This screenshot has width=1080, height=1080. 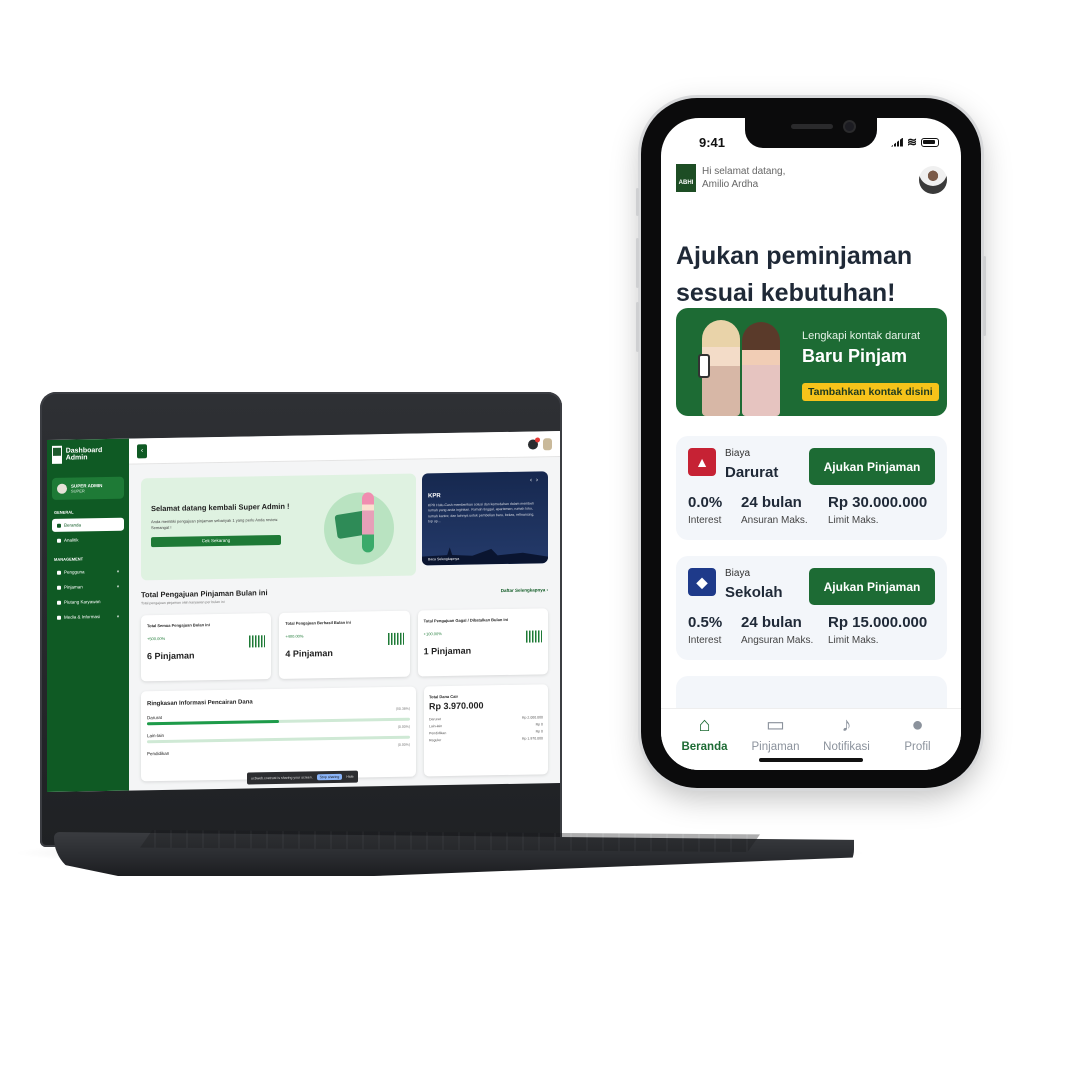 What do you see at coordinates (754, 592) in the screenshot?
I see `loan-name: Sekolah` at bounding box center [754, 592].